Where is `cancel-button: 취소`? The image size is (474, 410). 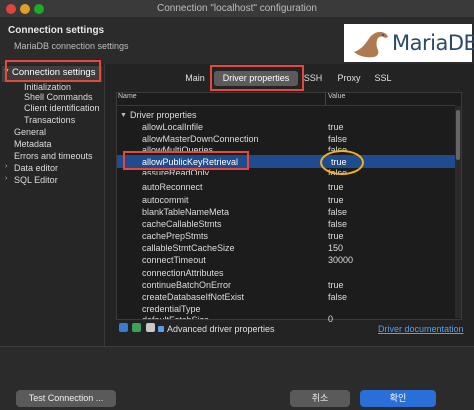 cancel-button: 취소 is located at coordinates (320, 398).